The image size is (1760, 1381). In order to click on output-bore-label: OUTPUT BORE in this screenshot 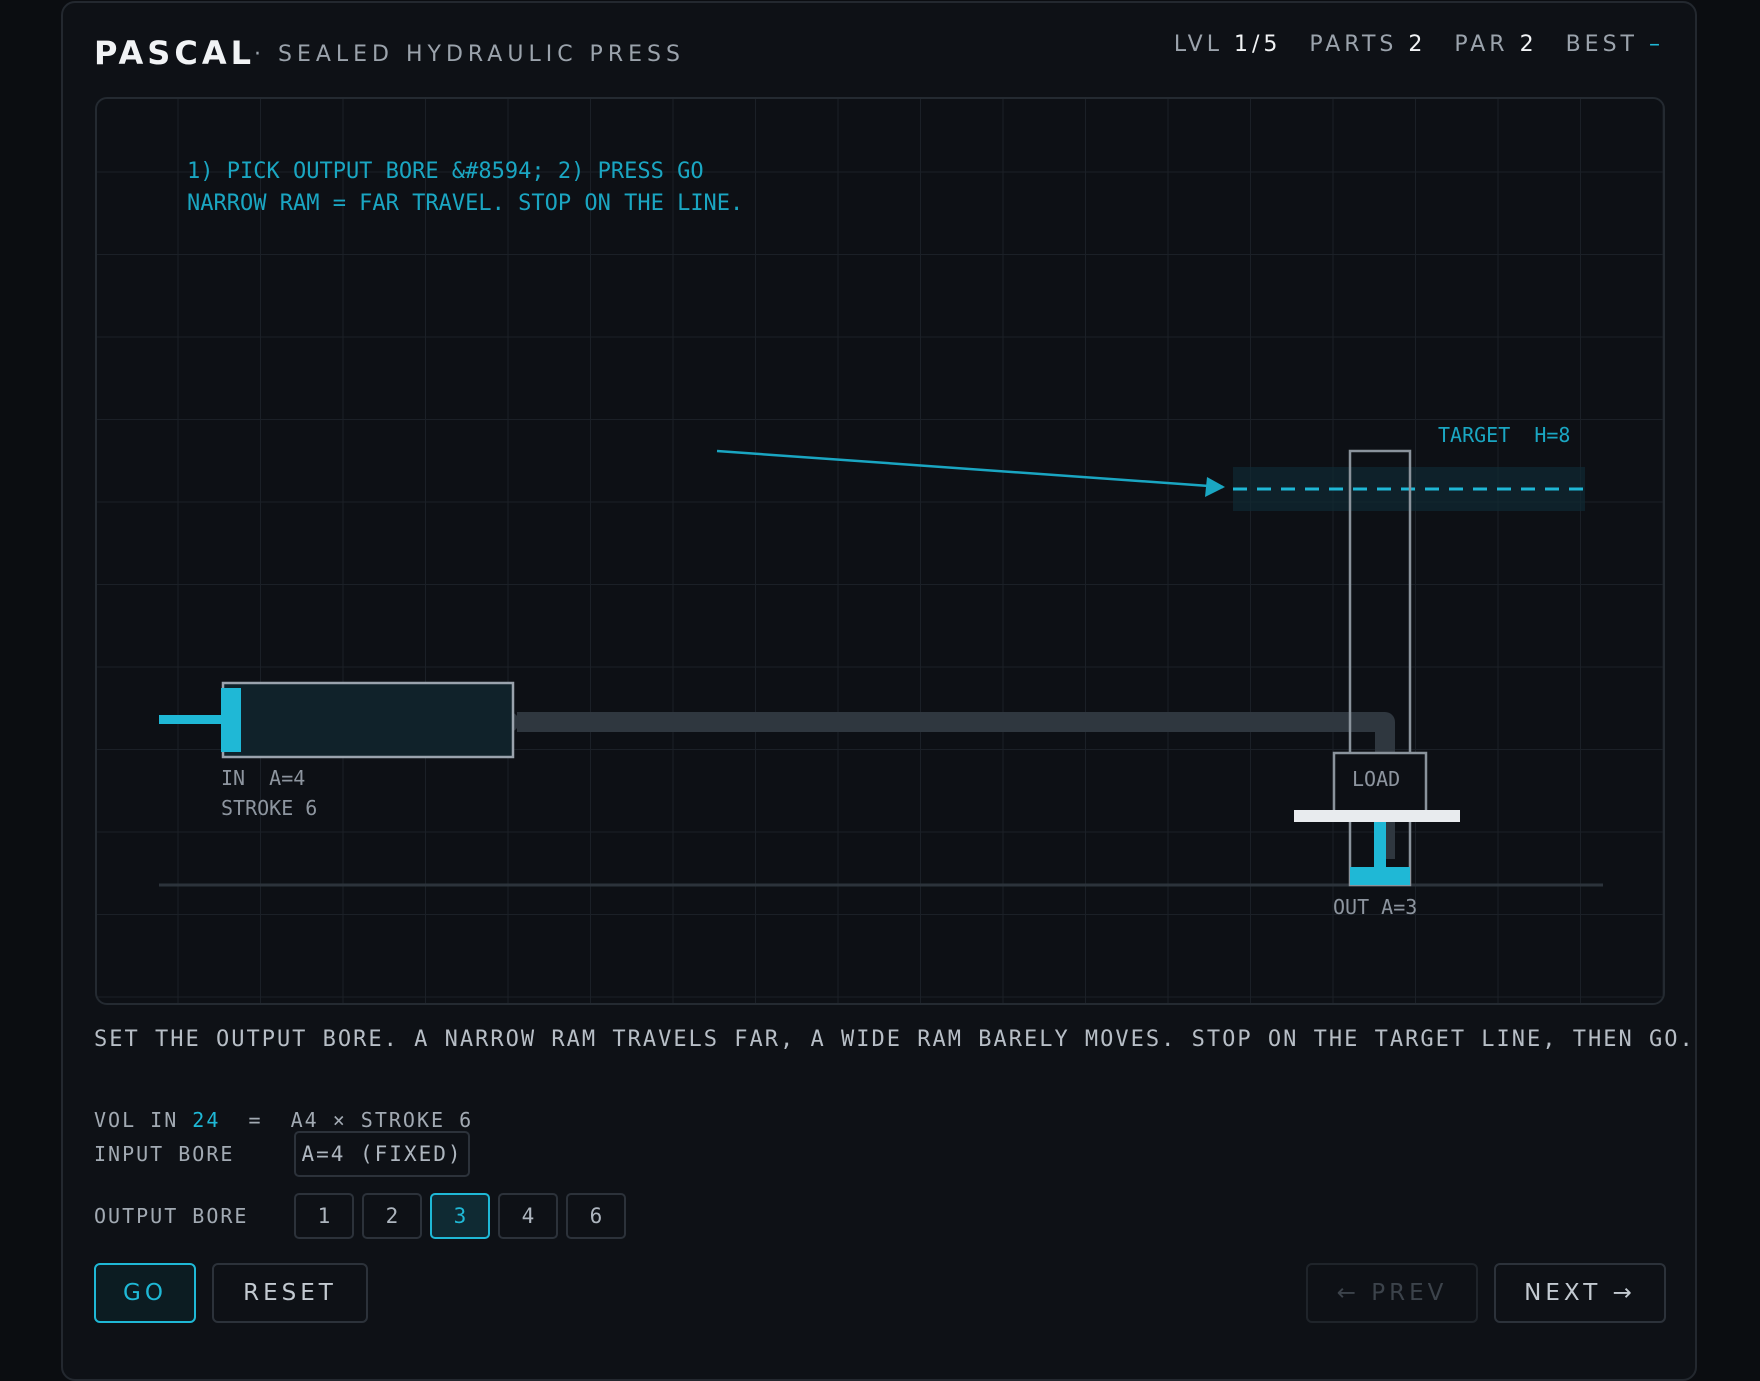, I will do `click(171, 1216)`.